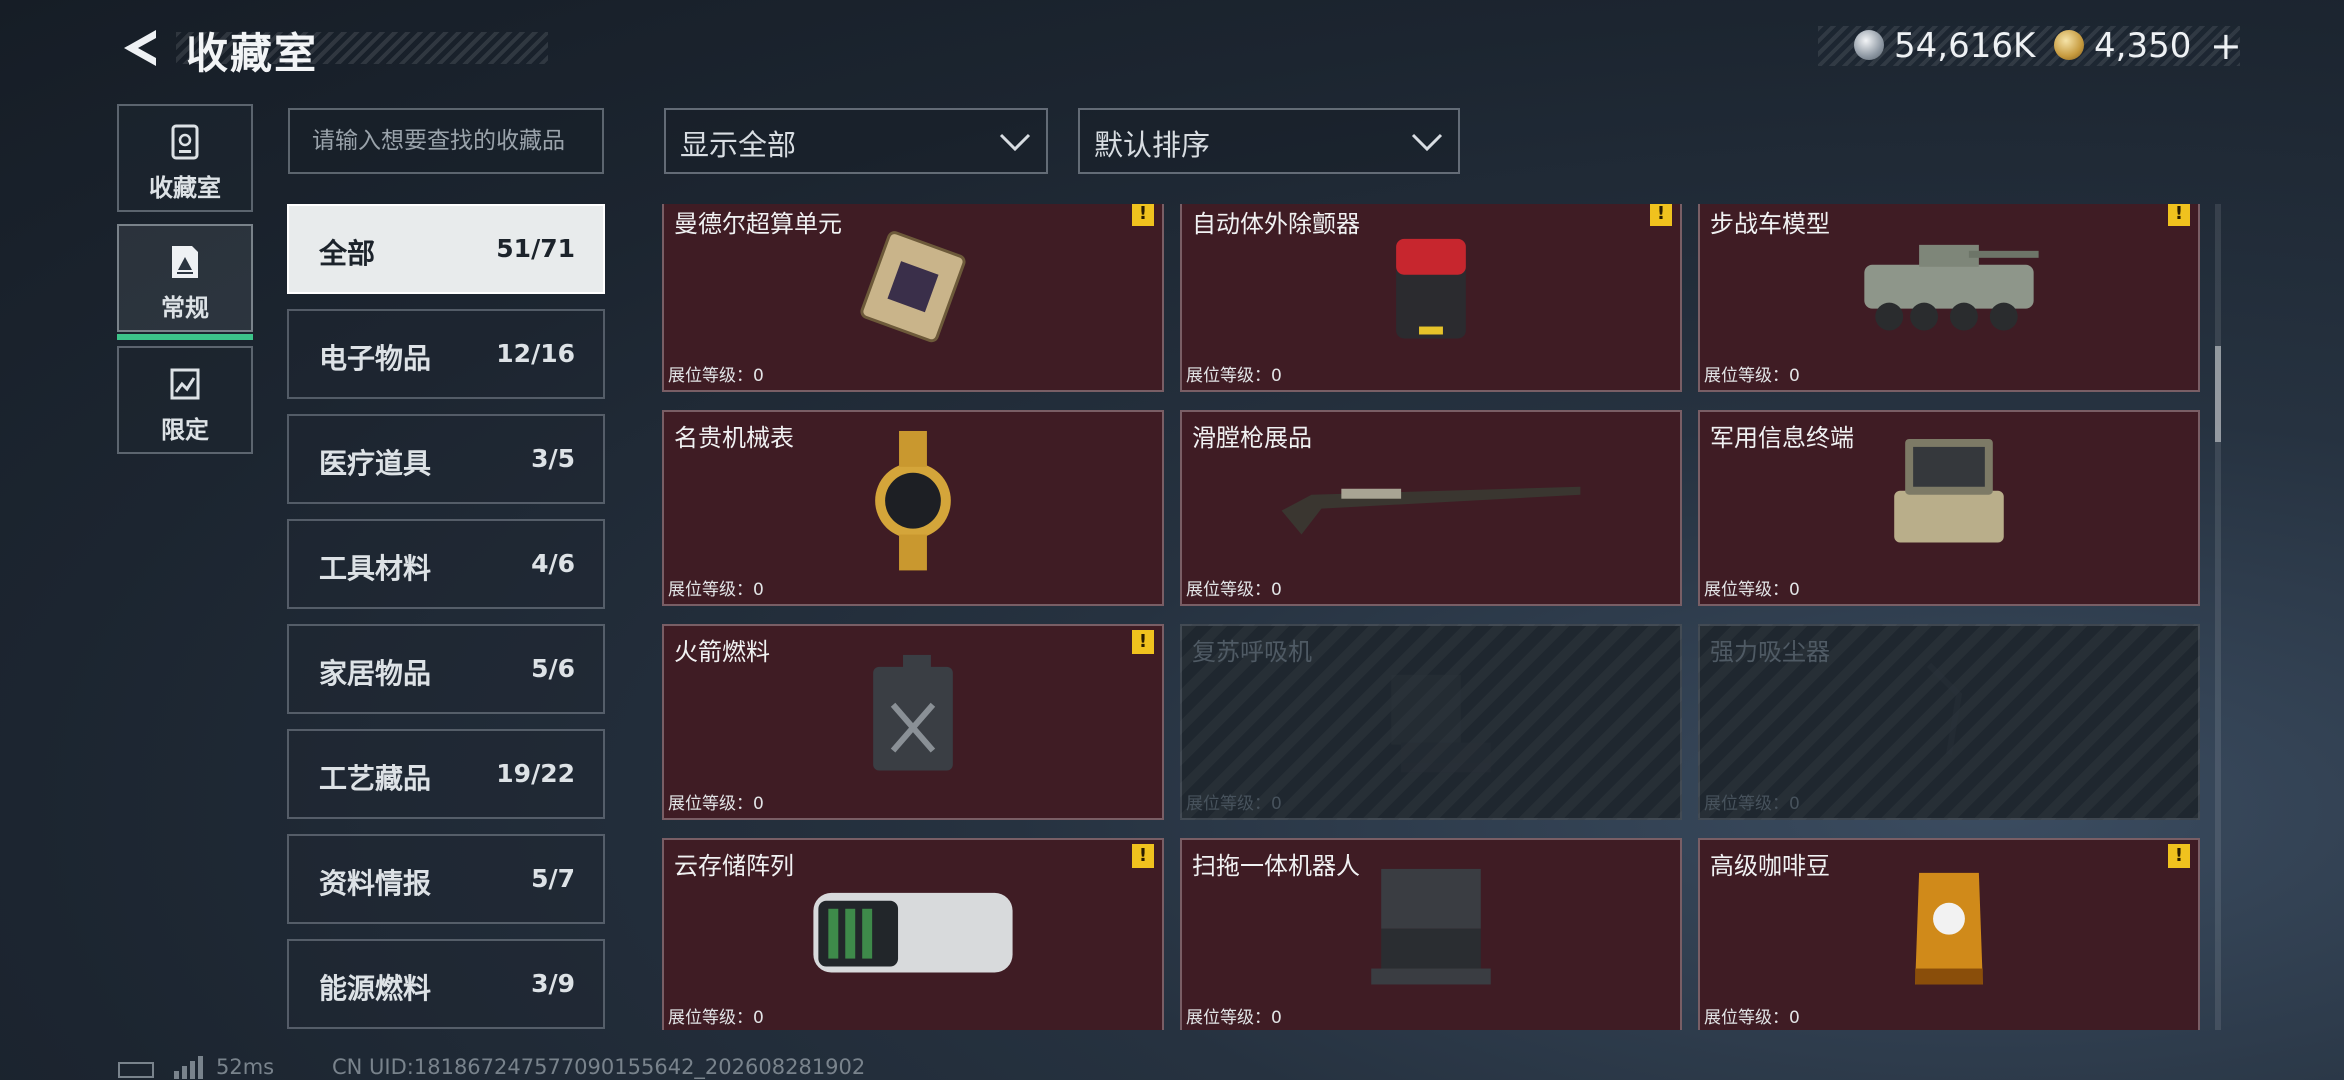 Image resolution: width=2344 pixels, height=1080 pixels. What do you see at coordinates (139, 48) in the screenshot?
I see `back-arrow-icon` at bounding box center [139, 48].